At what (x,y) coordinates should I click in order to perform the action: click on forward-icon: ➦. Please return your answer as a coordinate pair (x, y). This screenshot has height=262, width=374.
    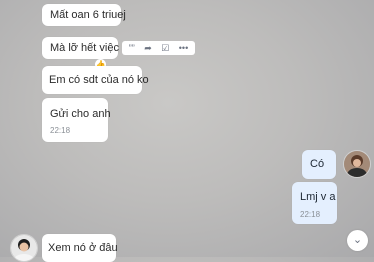
    Looking at the image, I should click on (148, 48).